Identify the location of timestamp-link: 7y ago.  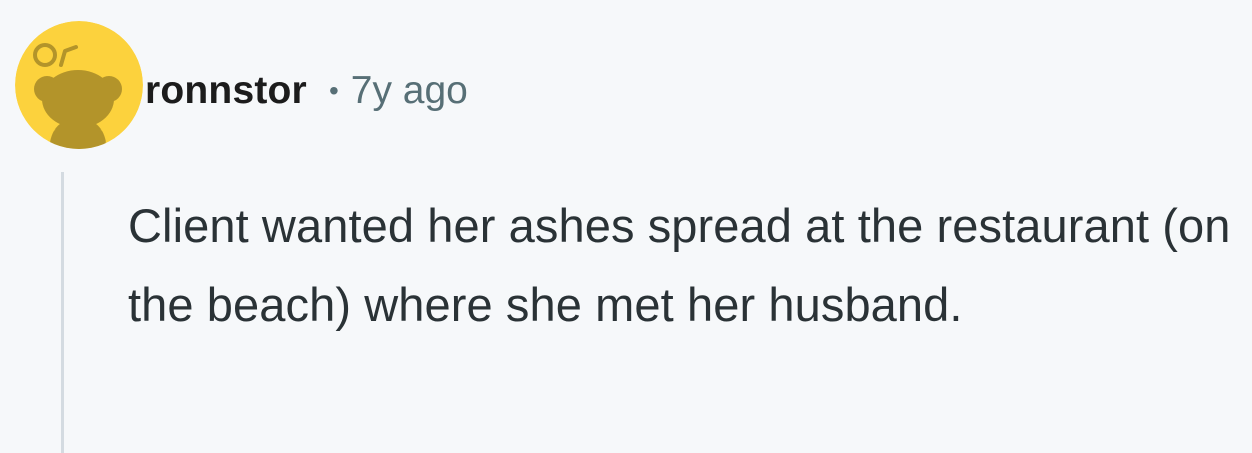
(409, 91).